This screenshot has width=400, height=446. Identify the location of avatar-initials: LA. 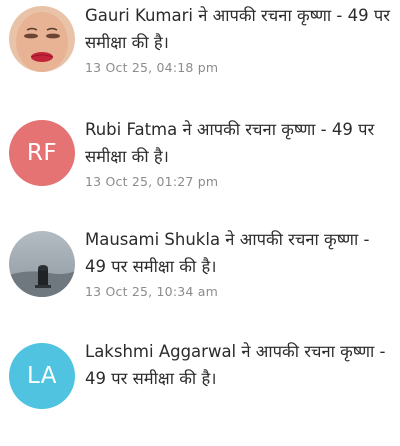
(42, 376).